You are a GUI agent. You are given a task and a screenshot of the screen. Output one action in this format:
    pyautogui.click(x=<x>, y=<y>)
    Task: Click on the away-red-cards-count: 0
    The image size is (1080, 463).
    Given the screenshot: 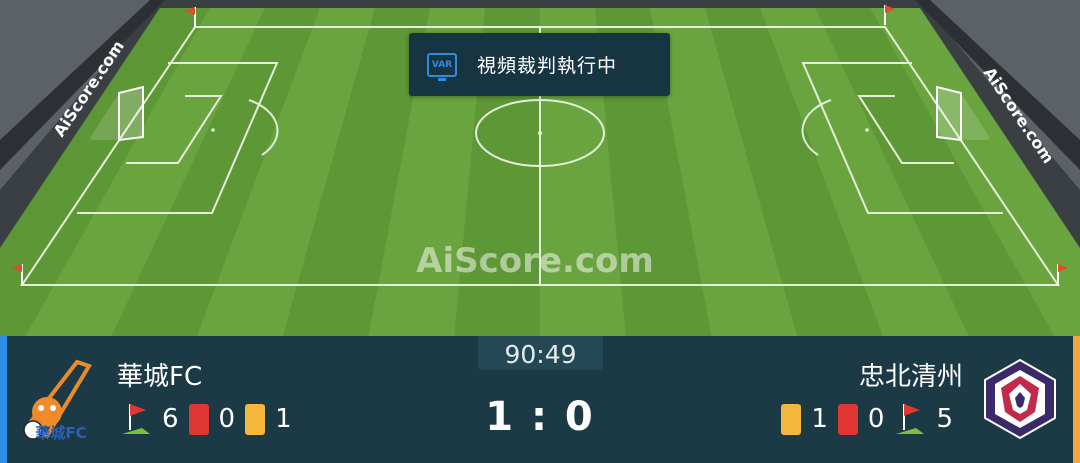 What is the action you would take?
    pyautogui.click(x=876, y=419)
    